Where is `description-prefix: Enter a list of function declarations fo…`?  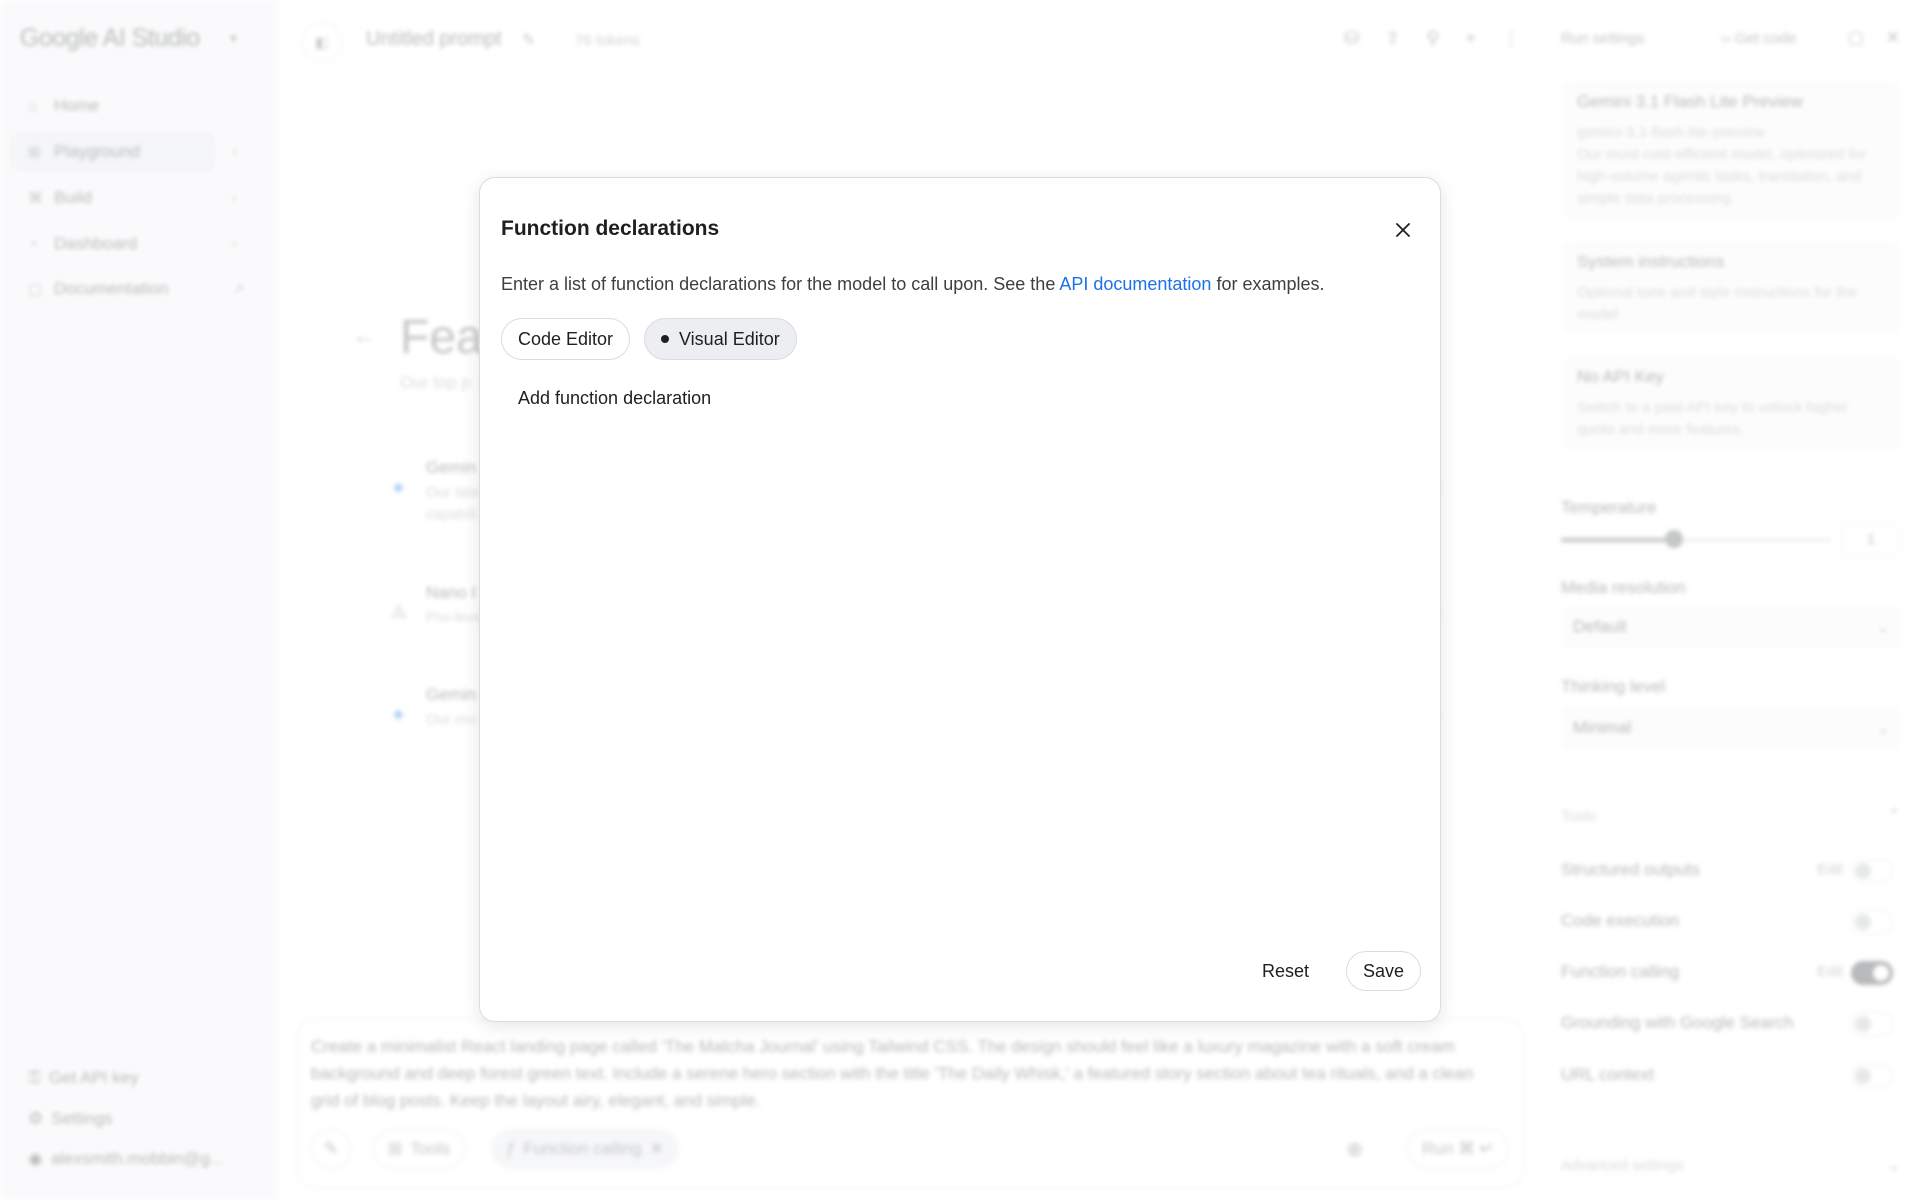
description-prefix: Enter a list of function declarations fo… is located at coordinates (780, 284).